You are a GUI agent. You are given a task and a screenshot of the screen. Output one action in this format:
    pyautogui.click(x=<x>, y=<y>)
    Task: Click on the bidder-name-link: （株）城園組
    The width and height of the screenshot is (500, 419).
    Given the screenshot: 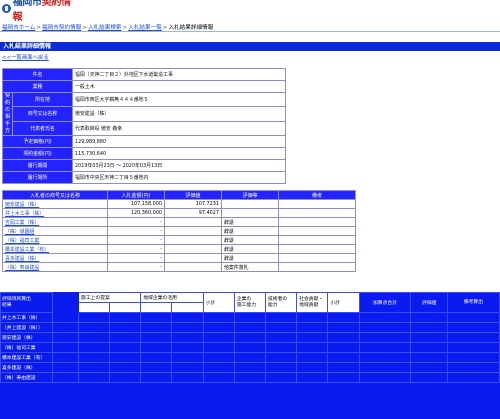 What is the action you would take?
    pyautogui.click(x=55, y=231)
    